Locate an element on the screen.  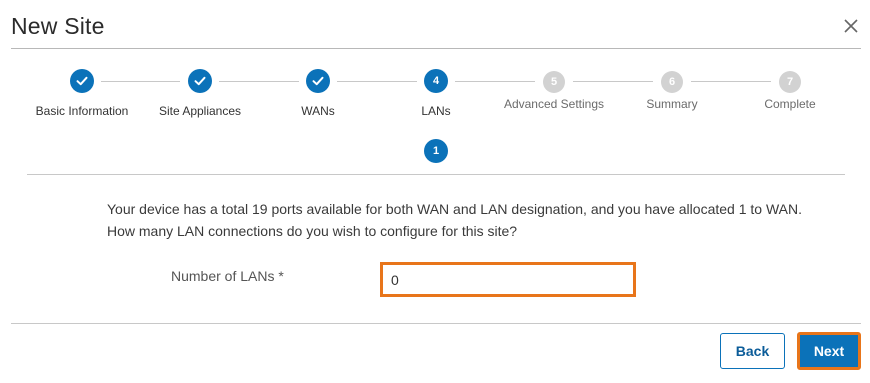
step-label: Complete is located at coordinates (790, 104).